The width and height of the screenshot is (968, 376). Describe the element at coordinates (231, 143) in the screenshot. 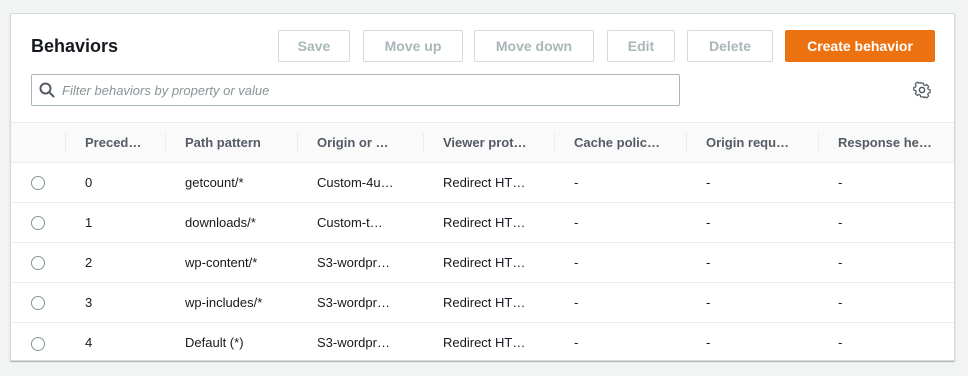

I see `column-header-path-pattern: Path pattern` at that location.